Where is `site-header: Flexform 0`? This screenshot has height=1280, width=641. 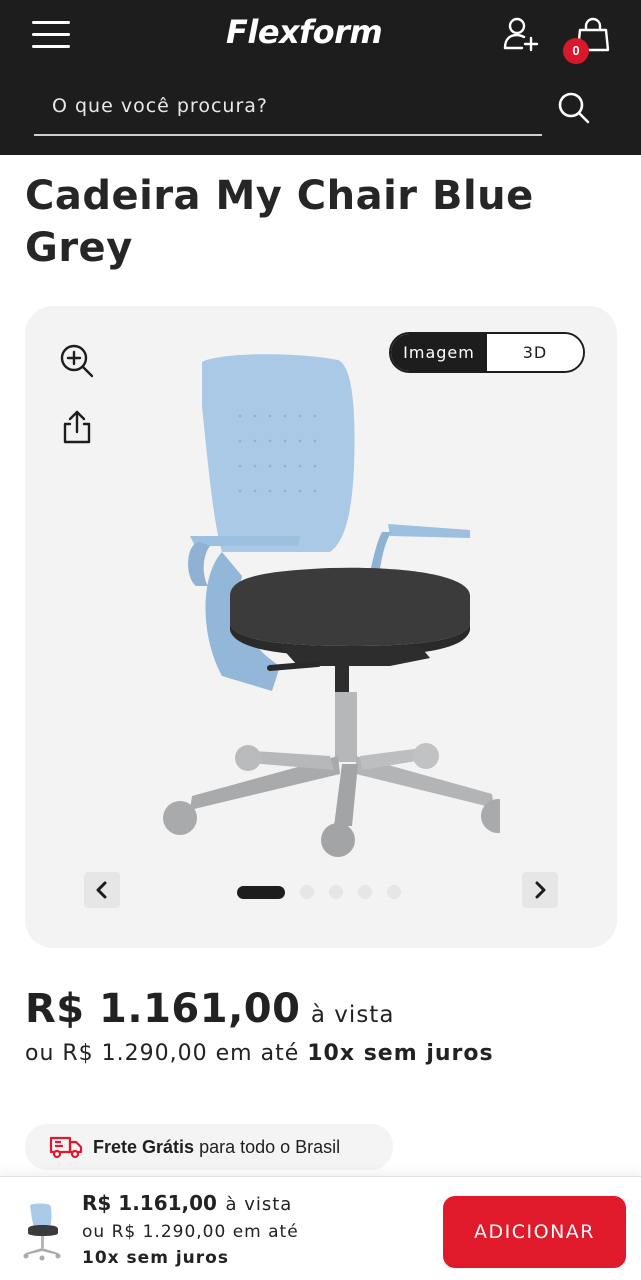 site-header: Flexform 0 is located at coordinates (320, 77).